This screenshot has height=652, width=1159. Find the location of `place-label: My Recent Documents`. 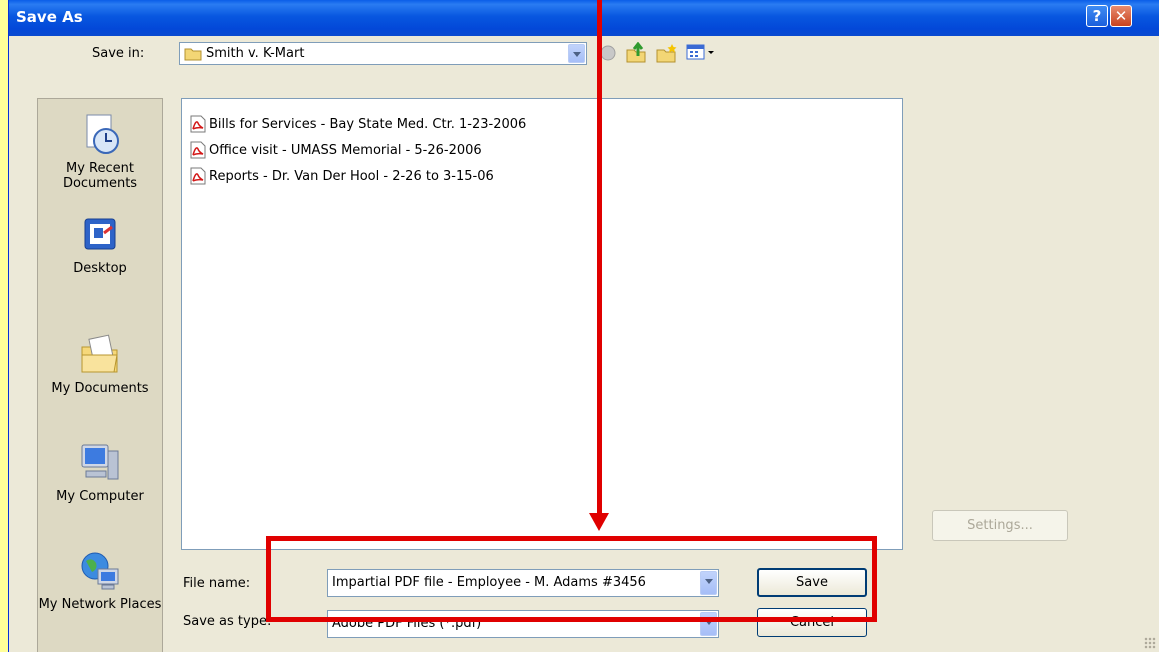

place-label: My Recent Documents is located at coordinates (100, 176).